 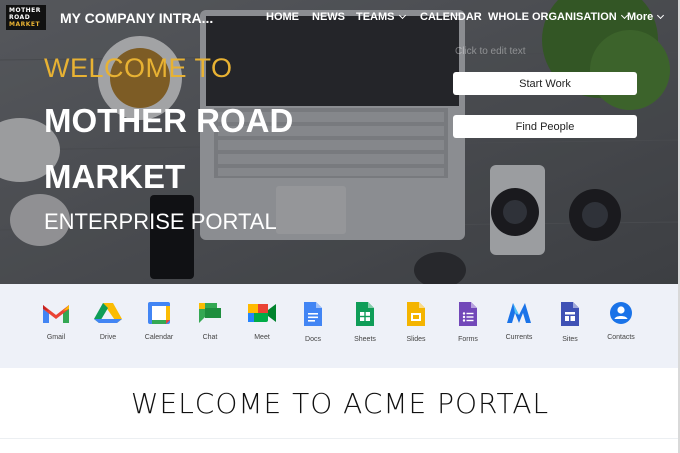 What do you see at coordinates (545, 126) in the screenshot?
I see `find-people-button: Find People` at bounding box center [545, 126].